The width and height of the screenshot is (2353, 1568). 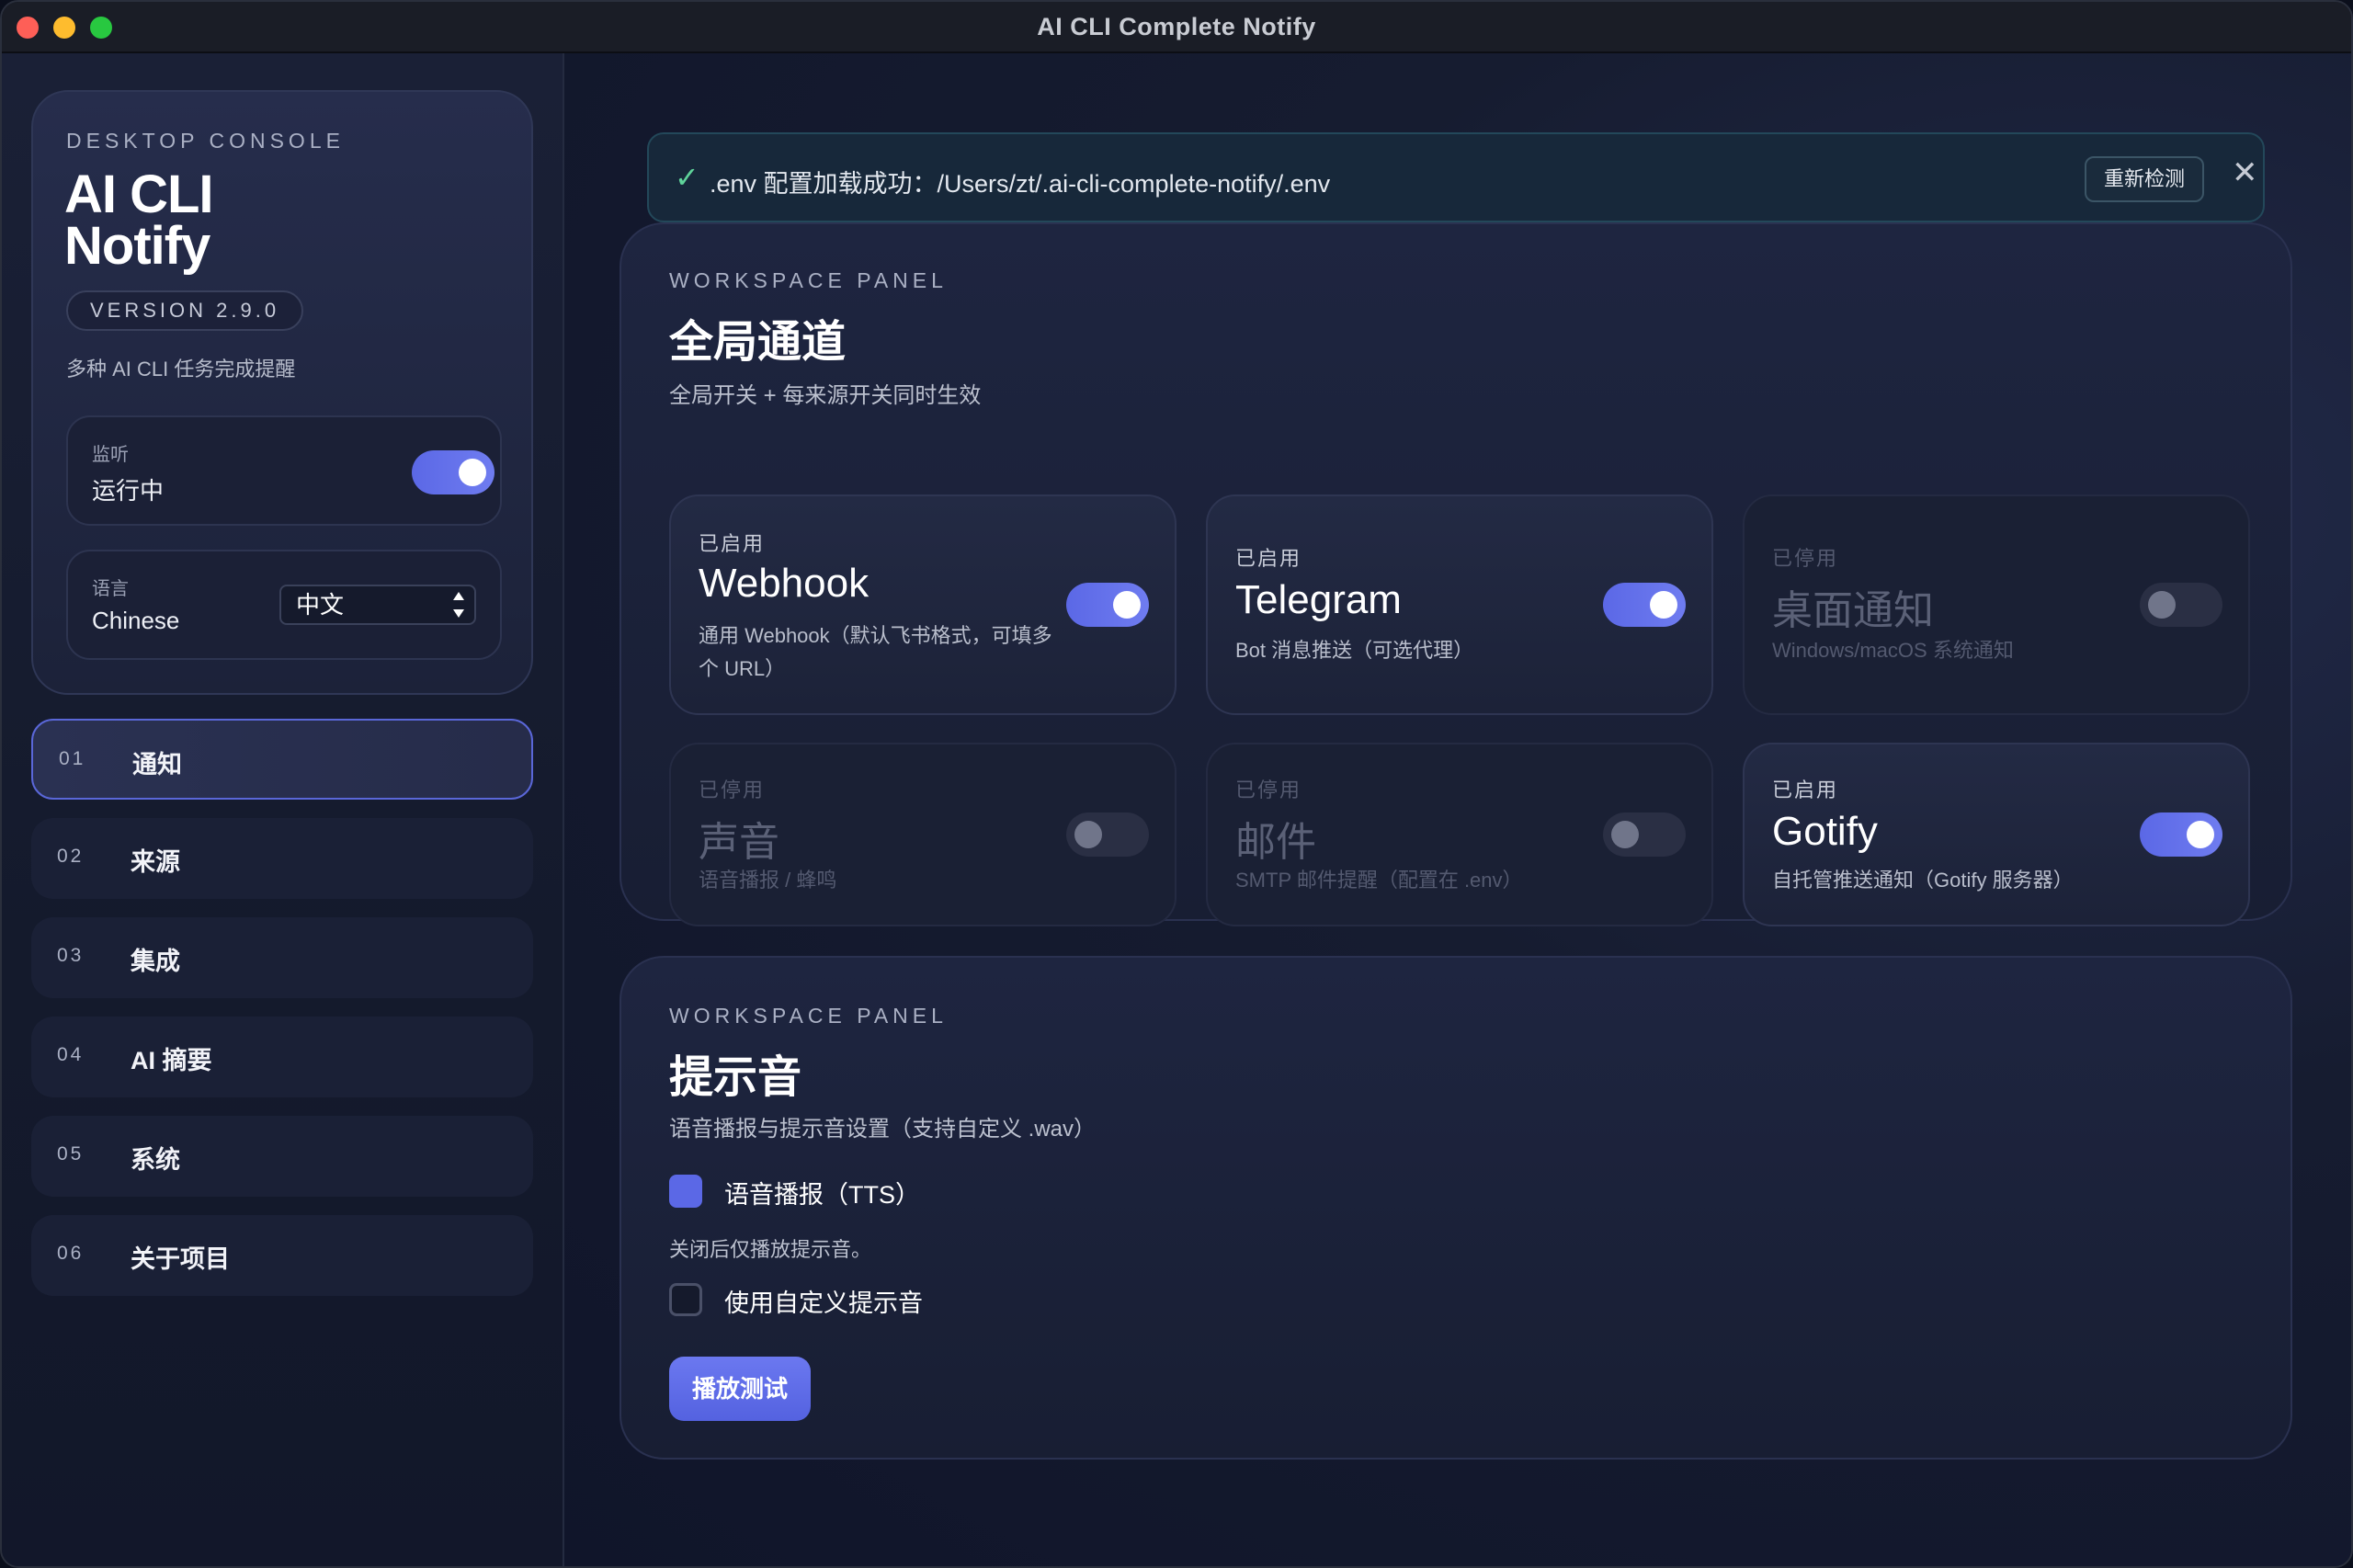 I want to click on channel-toggle-webhook, so click(x=1107, y=605).